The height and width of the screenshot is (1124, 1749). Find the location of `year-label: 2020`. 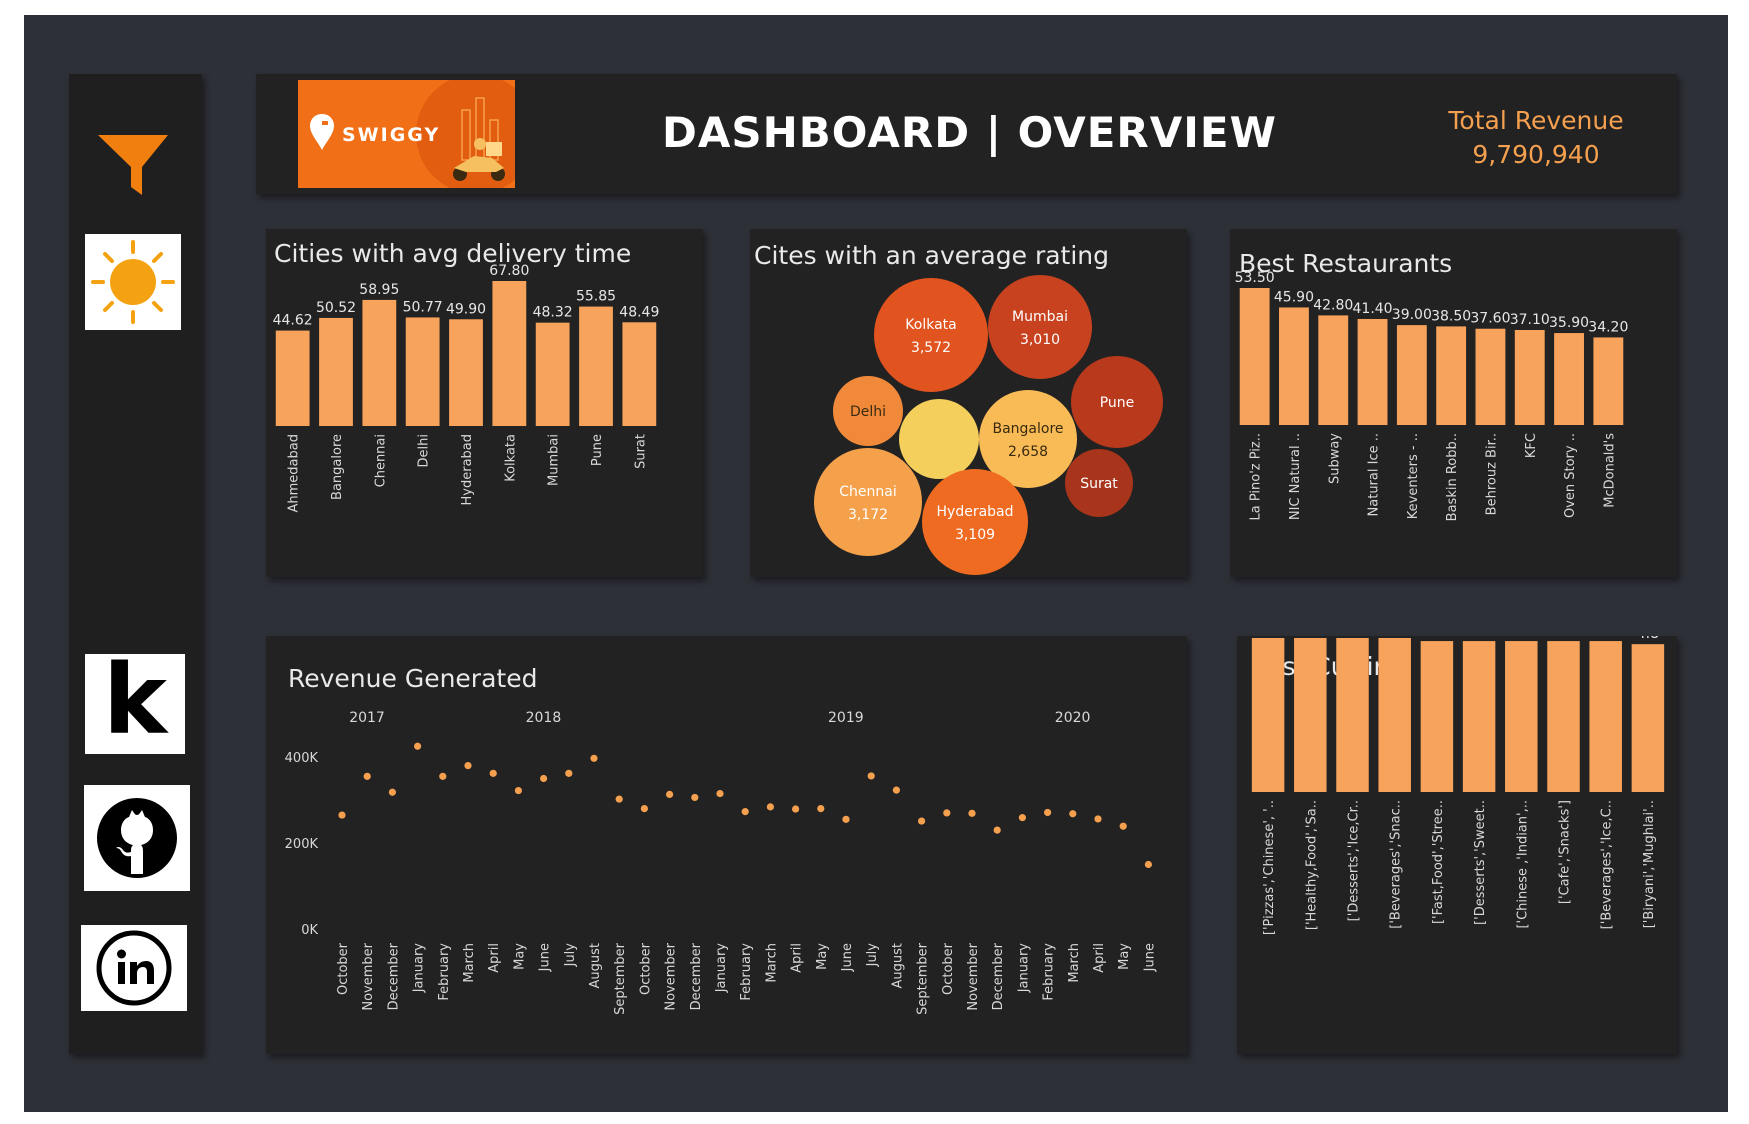

year-label: 2020 is located at coordinates (1073, 718).